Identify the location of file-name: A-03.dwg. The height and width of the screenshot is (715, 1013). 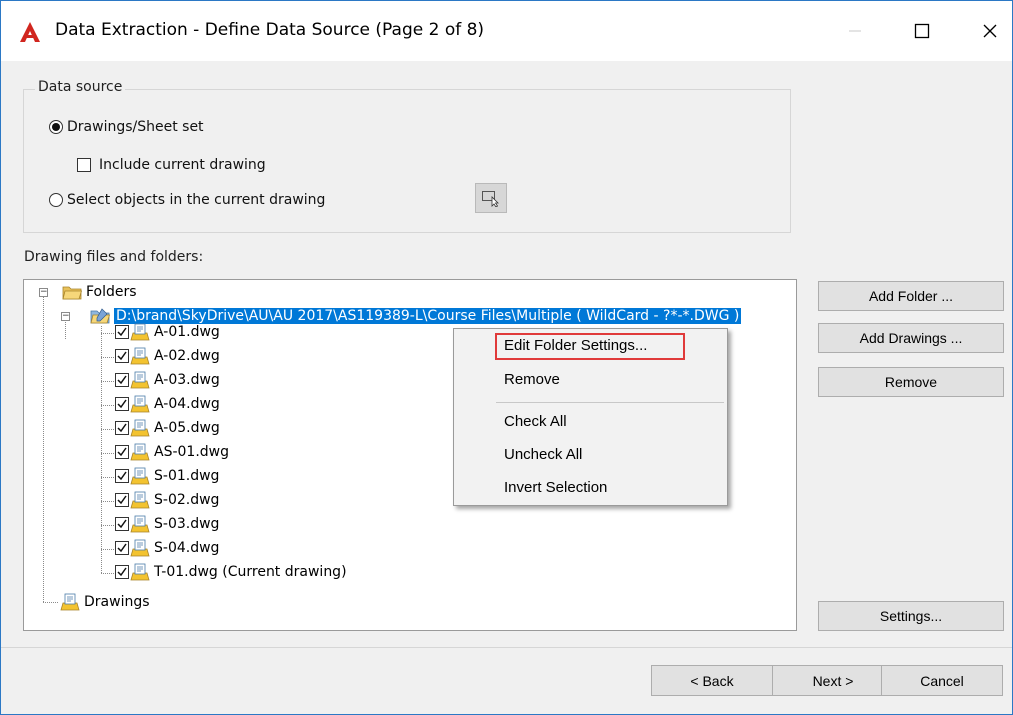
(187, 380).